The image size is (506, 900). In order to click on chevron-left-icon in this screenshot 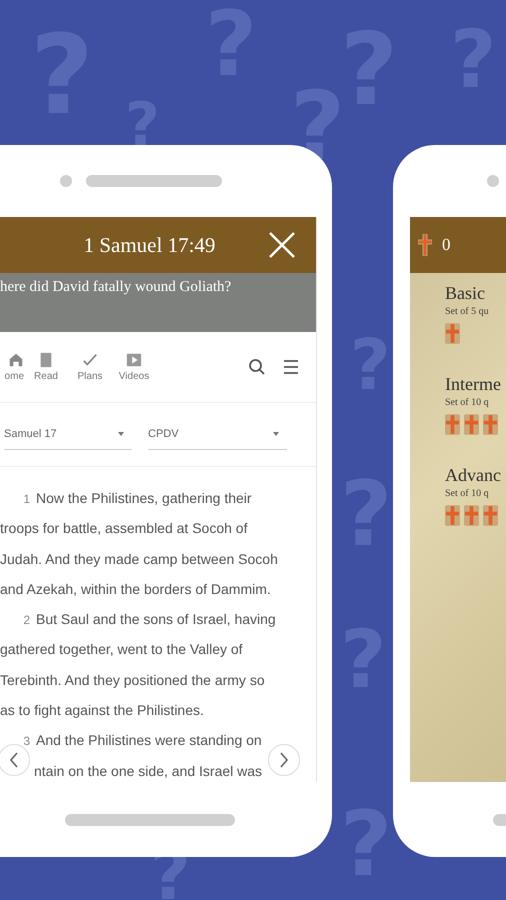, I will do `click(14, 760)`.